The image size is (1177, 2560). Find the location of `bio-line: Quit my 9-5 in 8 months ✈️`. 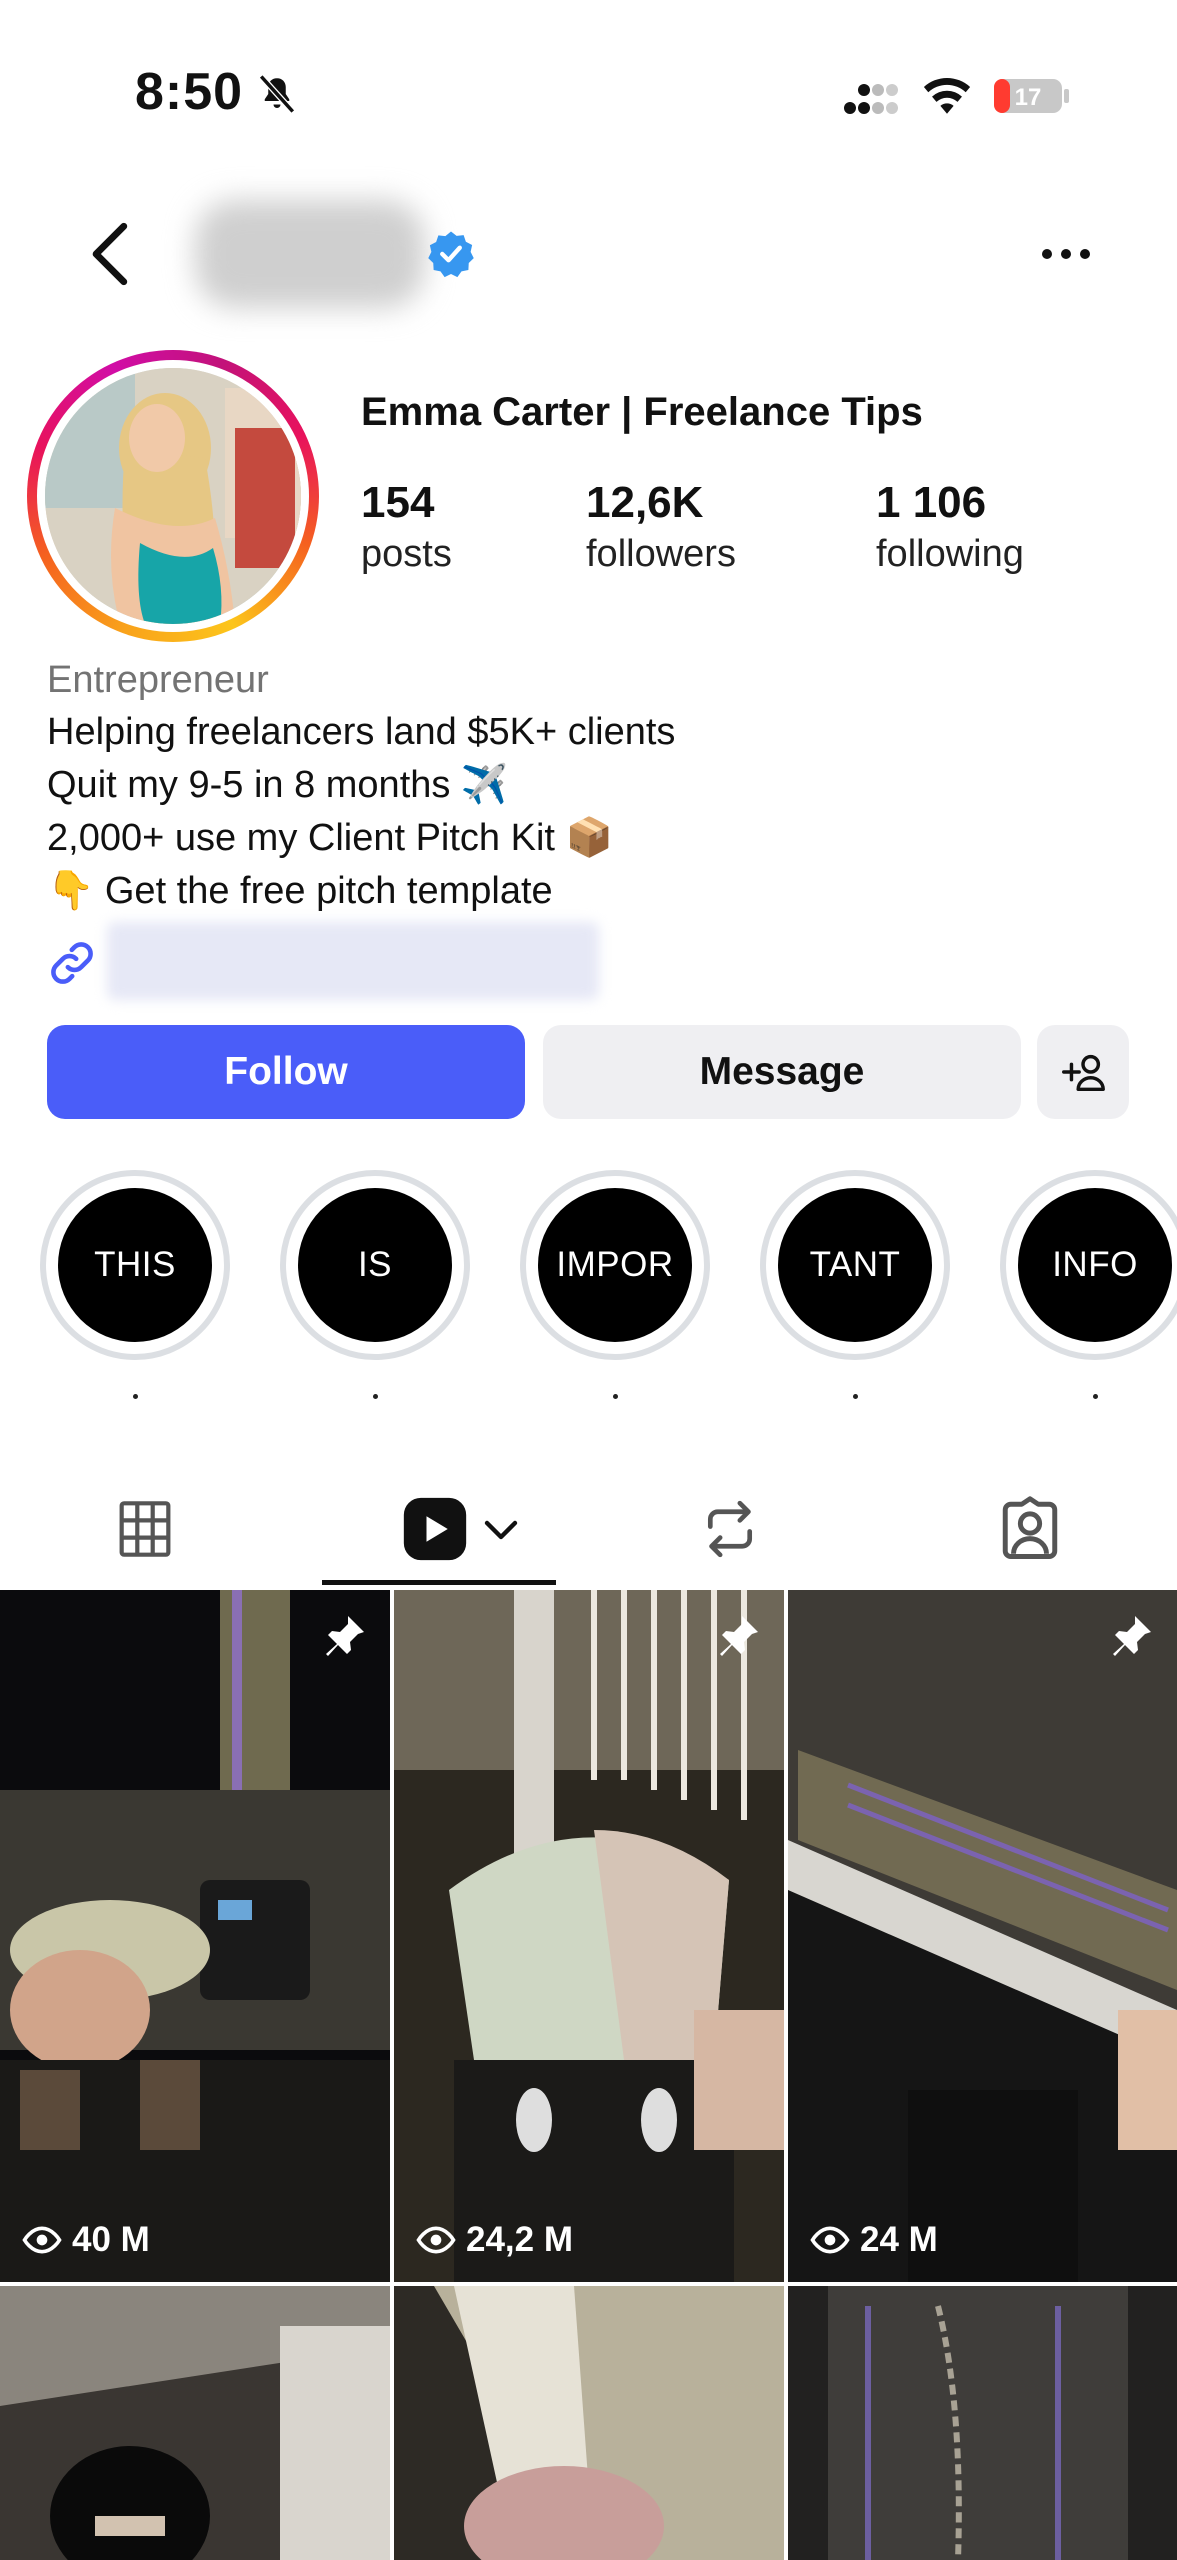

bio-line: Quit my 9-5 in 8 months ✈️ is located at coordinates (278, 785).